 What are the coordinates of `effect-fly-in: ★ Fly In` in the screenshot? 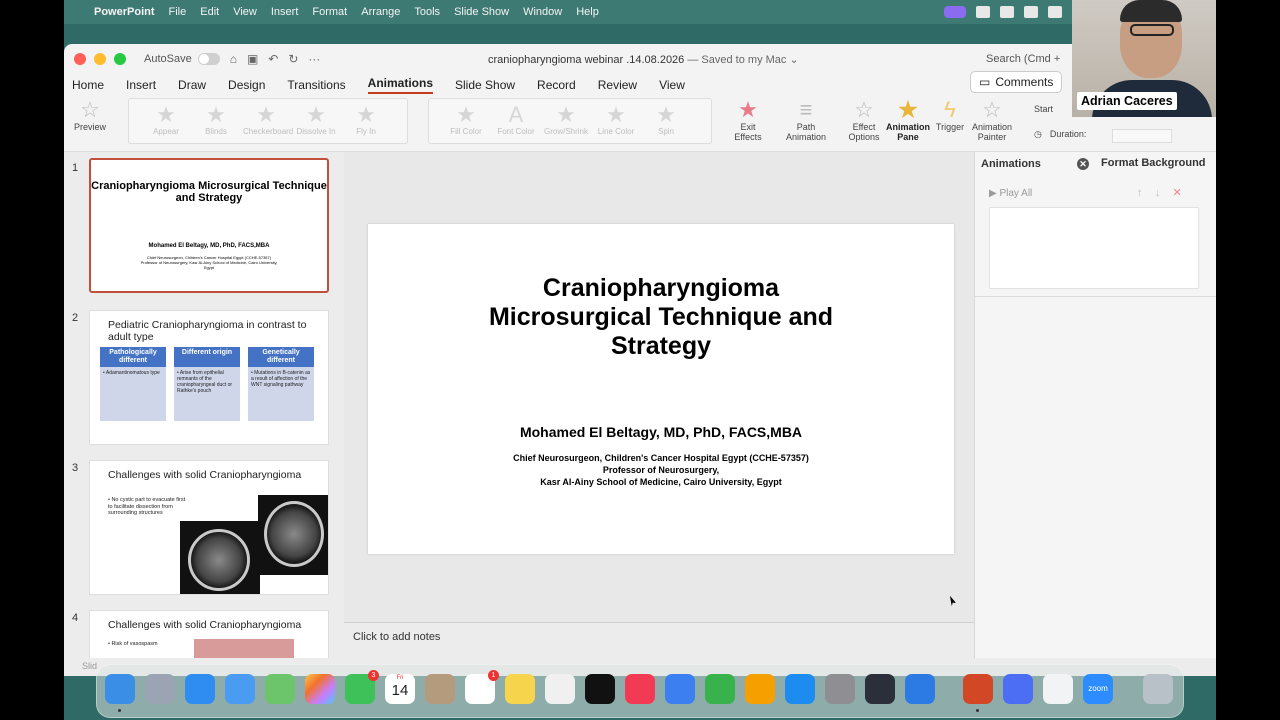 It's located at (366, 120).